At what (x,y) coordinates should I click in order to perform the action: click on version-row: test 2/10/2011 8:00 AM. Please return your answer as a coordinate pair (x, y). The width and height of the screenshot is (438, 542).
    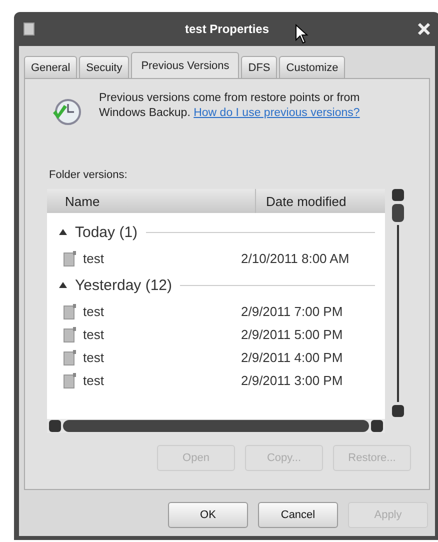
    Looking at the image, I should click on (222, 258).